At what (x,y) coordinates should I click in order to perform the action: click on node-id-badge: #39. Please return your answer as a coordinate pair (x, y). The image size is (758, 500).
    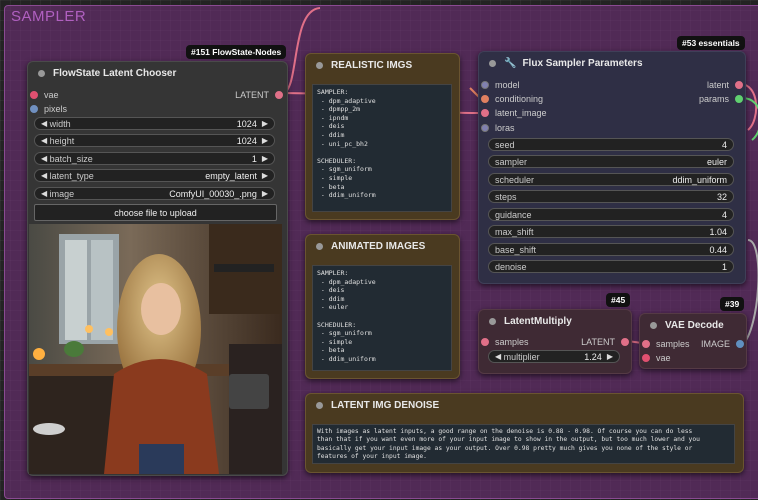
    Looking at the image, I should click on (732, 304).